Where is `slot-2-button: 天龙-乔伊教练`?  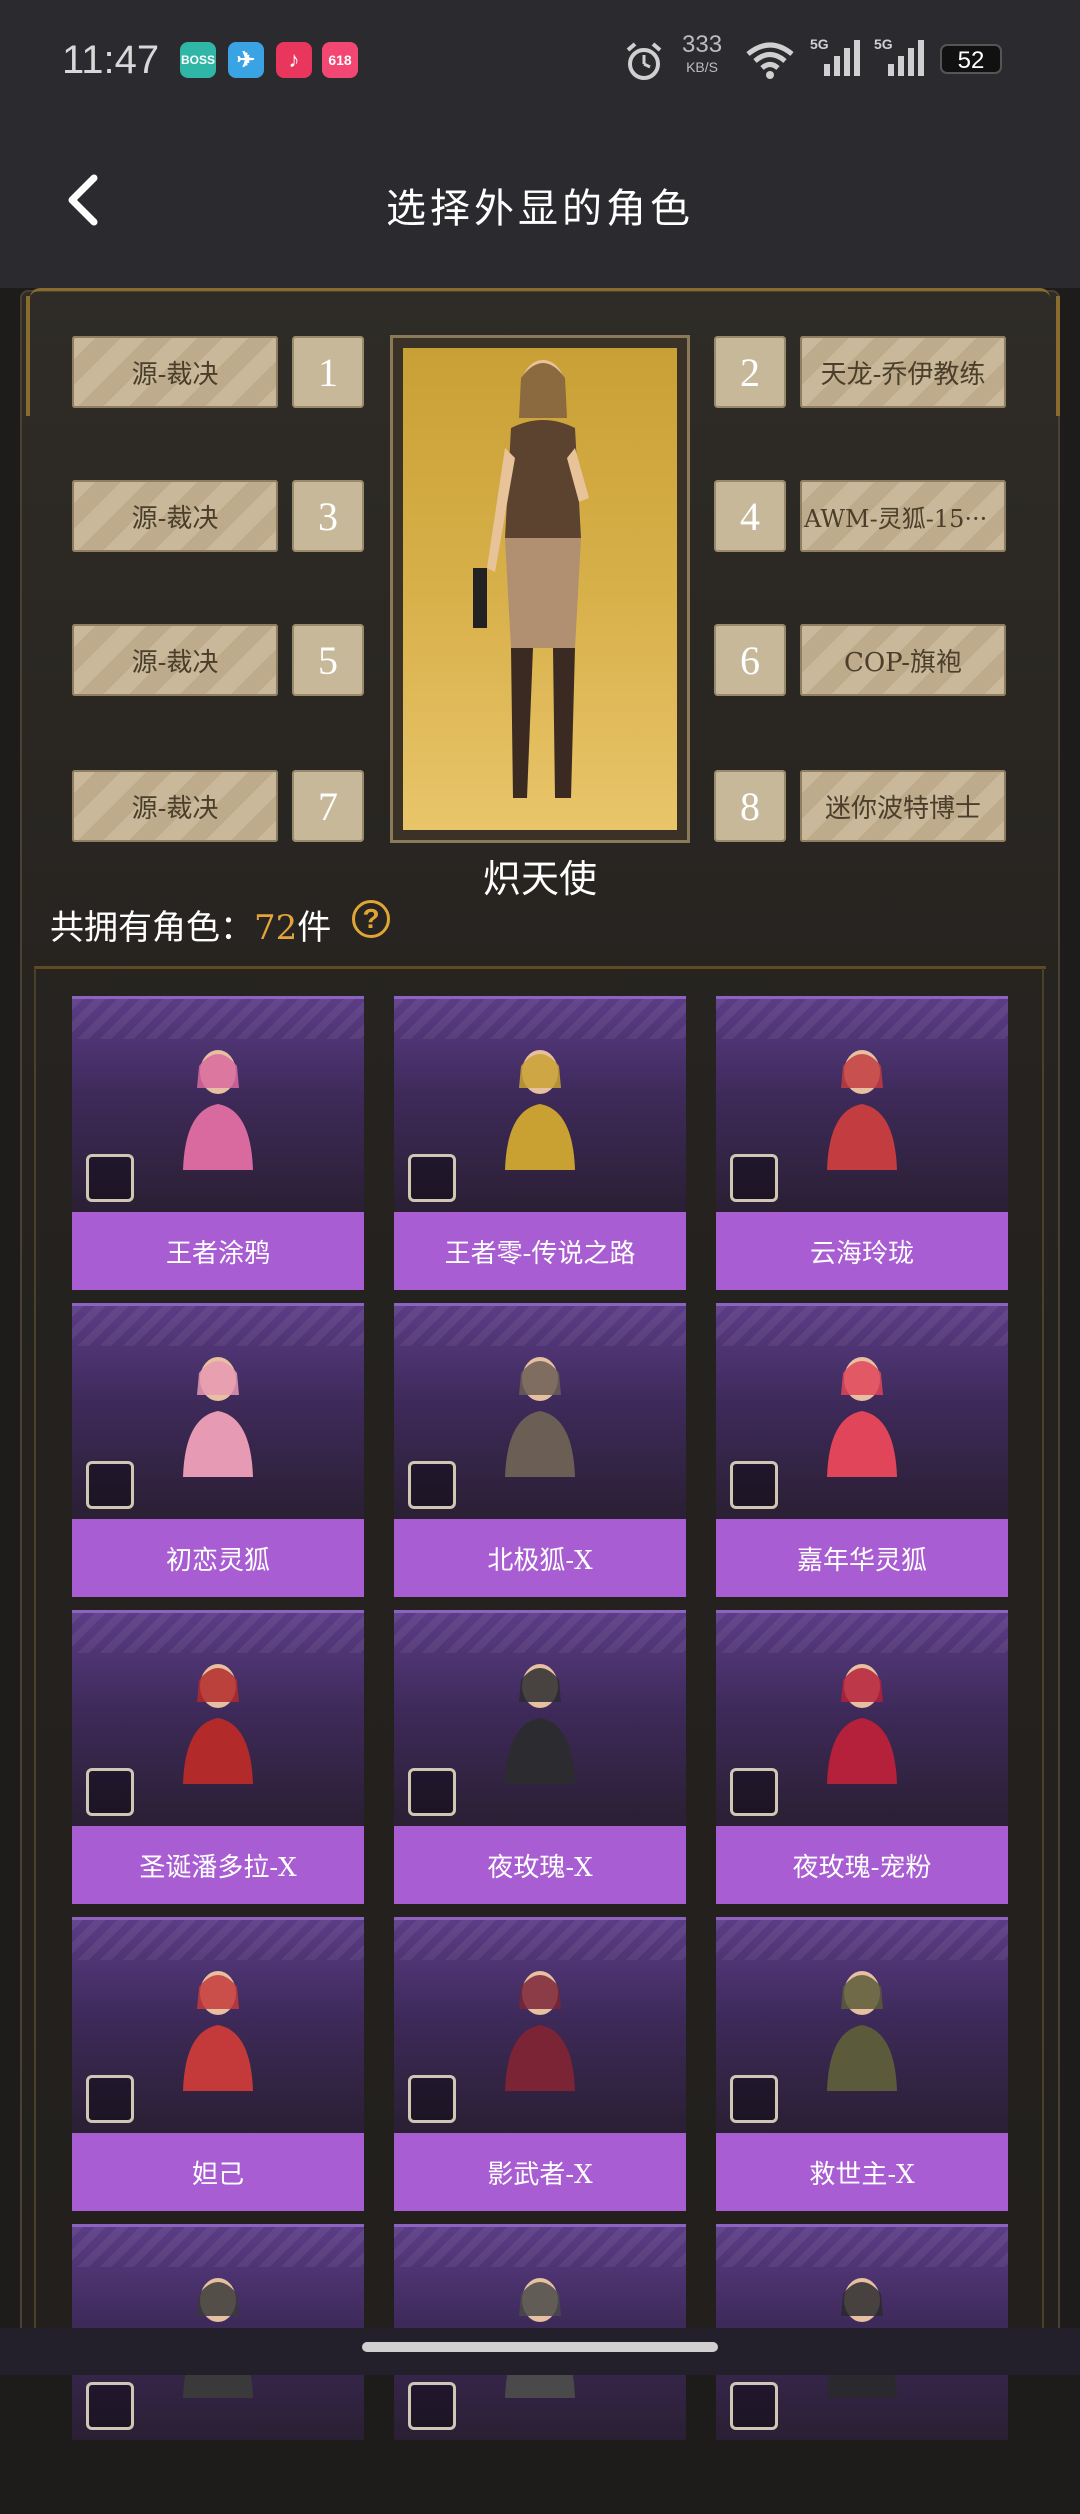
slot-2-button: 天龙-乔伊教练 is located at coordinates (903, 372).